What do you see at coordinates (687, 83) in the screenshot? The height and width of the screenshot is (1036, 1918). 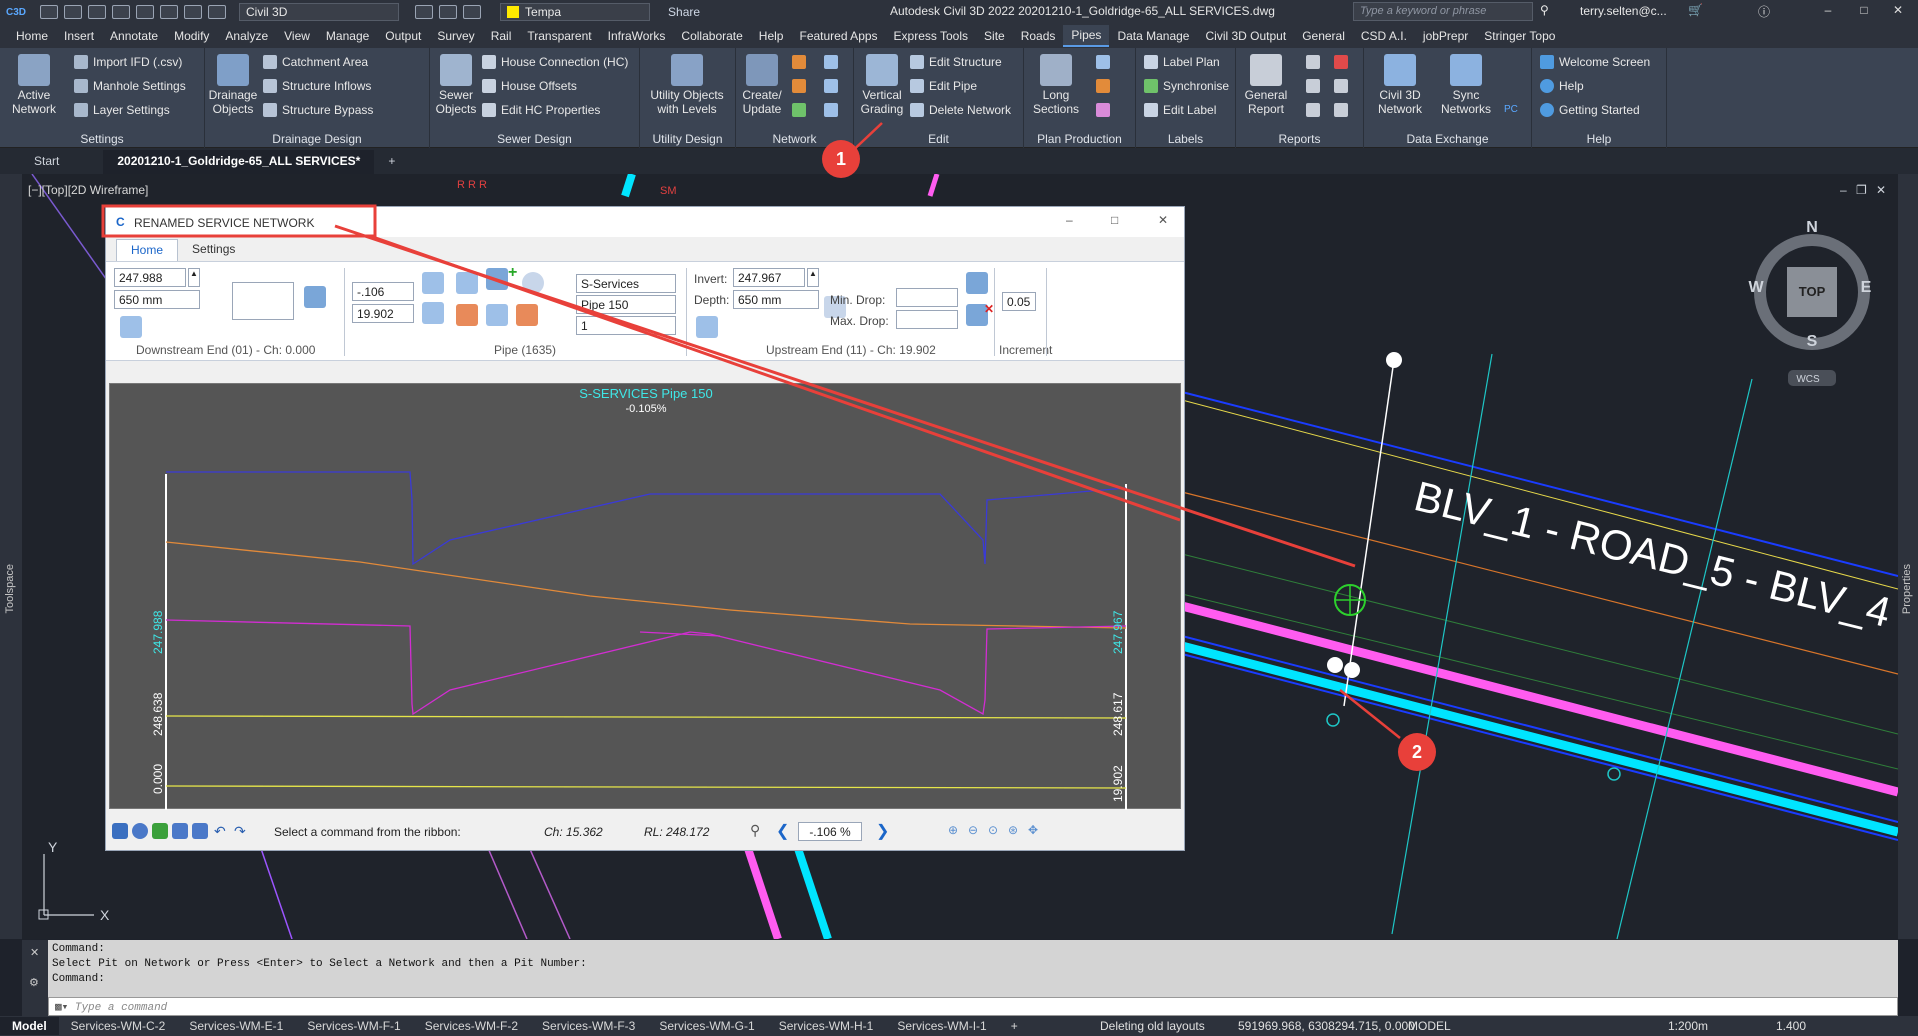 I see `utility-objects-button: Utility Objects with Levels` at bounding box center [687, 83].